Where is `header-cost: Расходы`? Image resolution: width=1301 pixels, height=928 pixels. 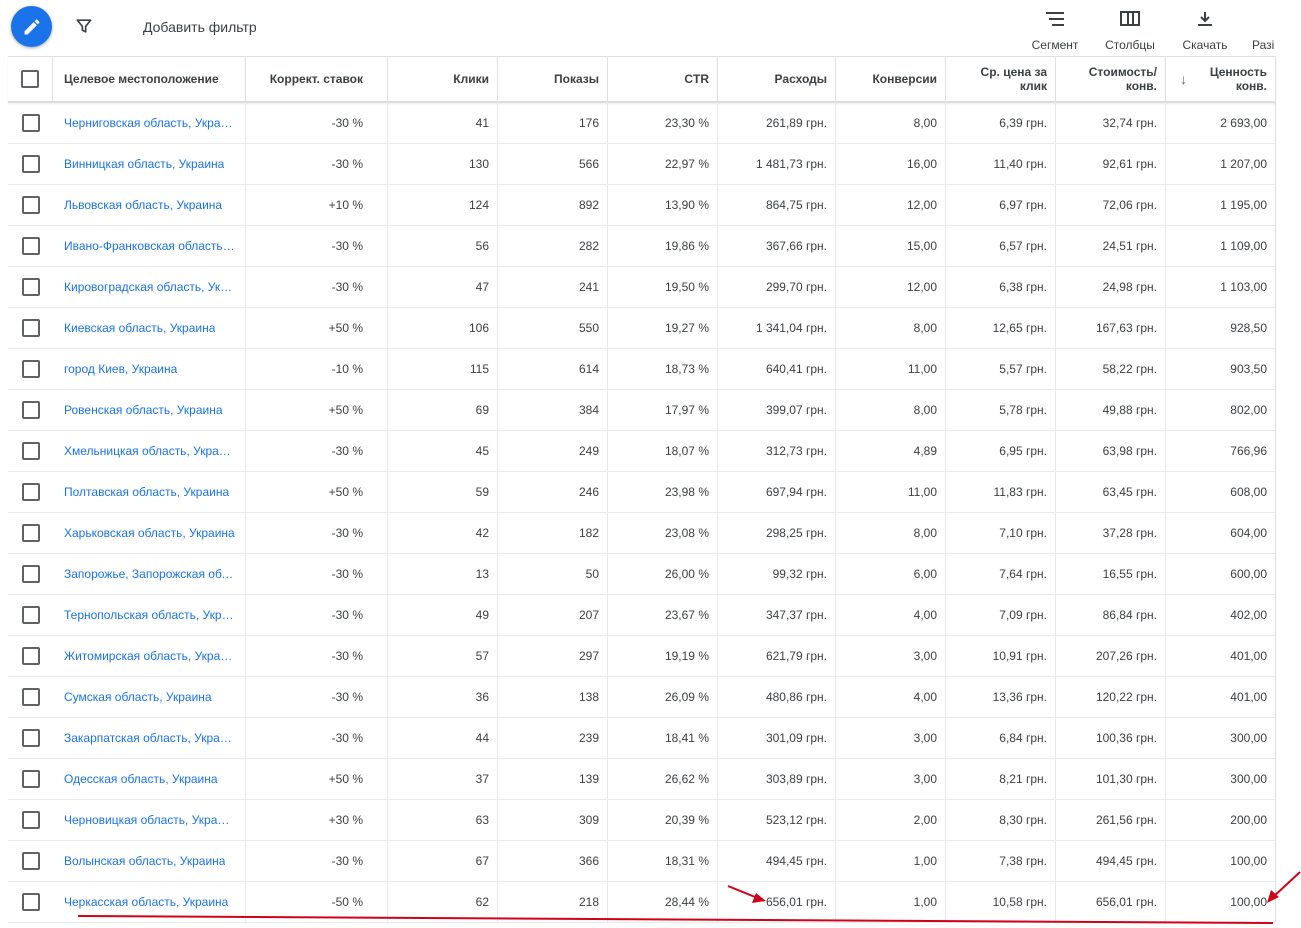
header-cost: Расходы is located at coordinates (777, 79).